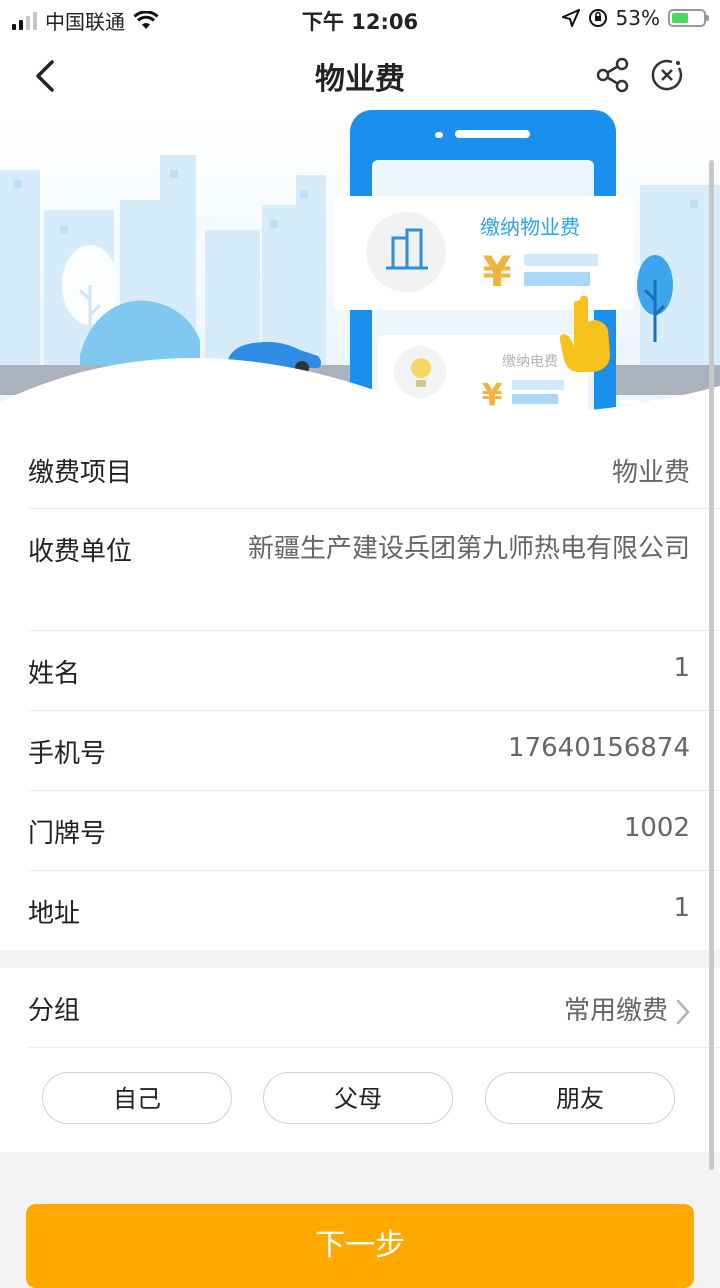 This screenshot has height=1288, width=720. Describe the element at coordinates (492, 395) in the screenshot. I see `secondary-card-currency: ¥` at that location.